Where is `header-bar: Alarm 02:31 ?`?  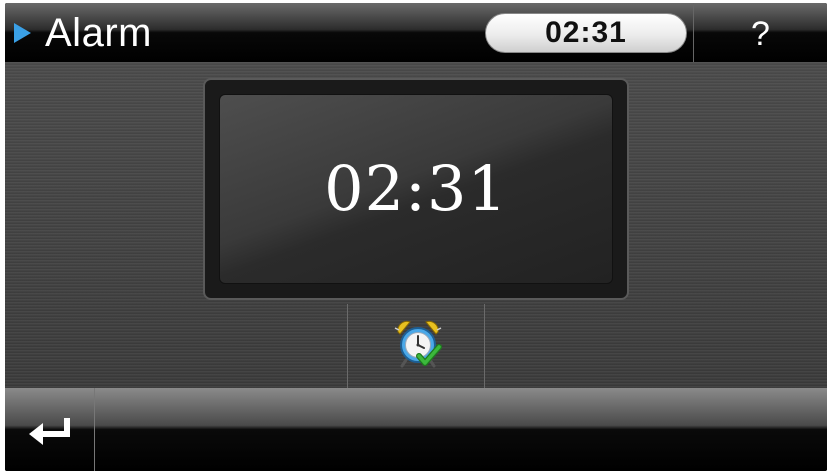
header-bar: Alarm 02:31 ? is located at coordinates (416, 32).